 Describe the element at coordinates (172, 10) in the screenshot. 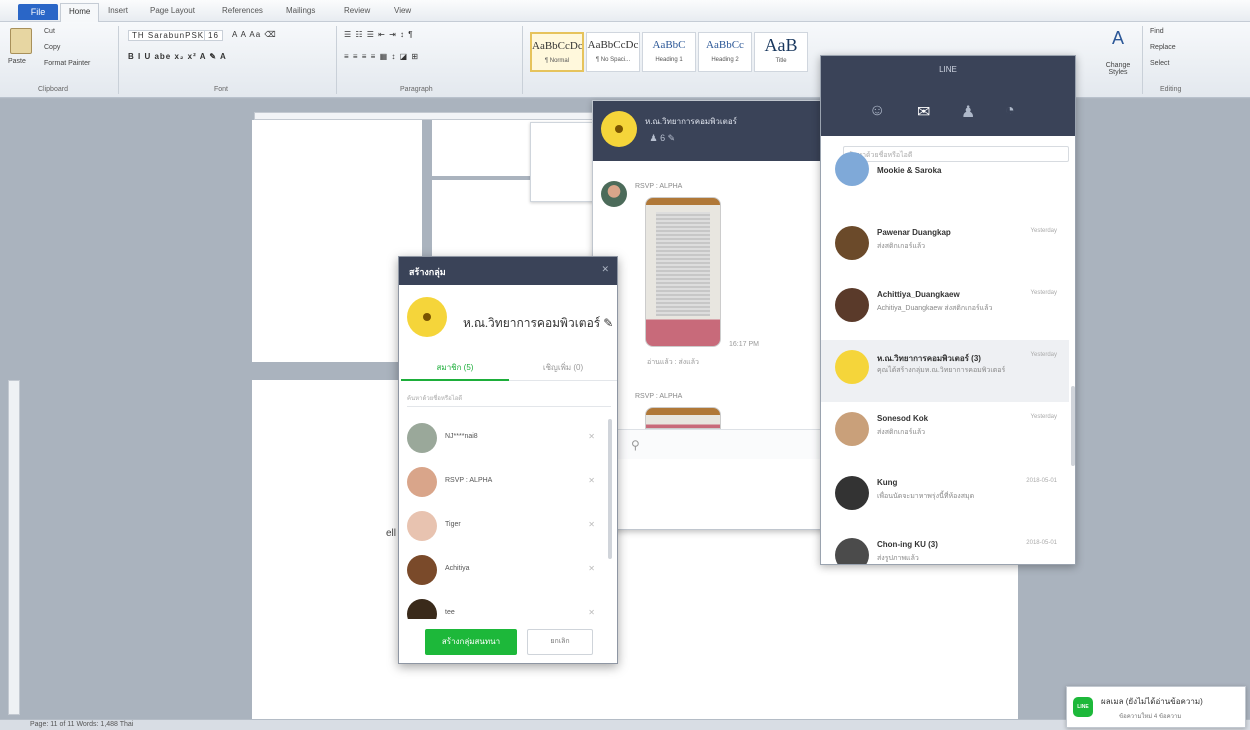

I see `tab-page-layout: Page Layout` at that location.